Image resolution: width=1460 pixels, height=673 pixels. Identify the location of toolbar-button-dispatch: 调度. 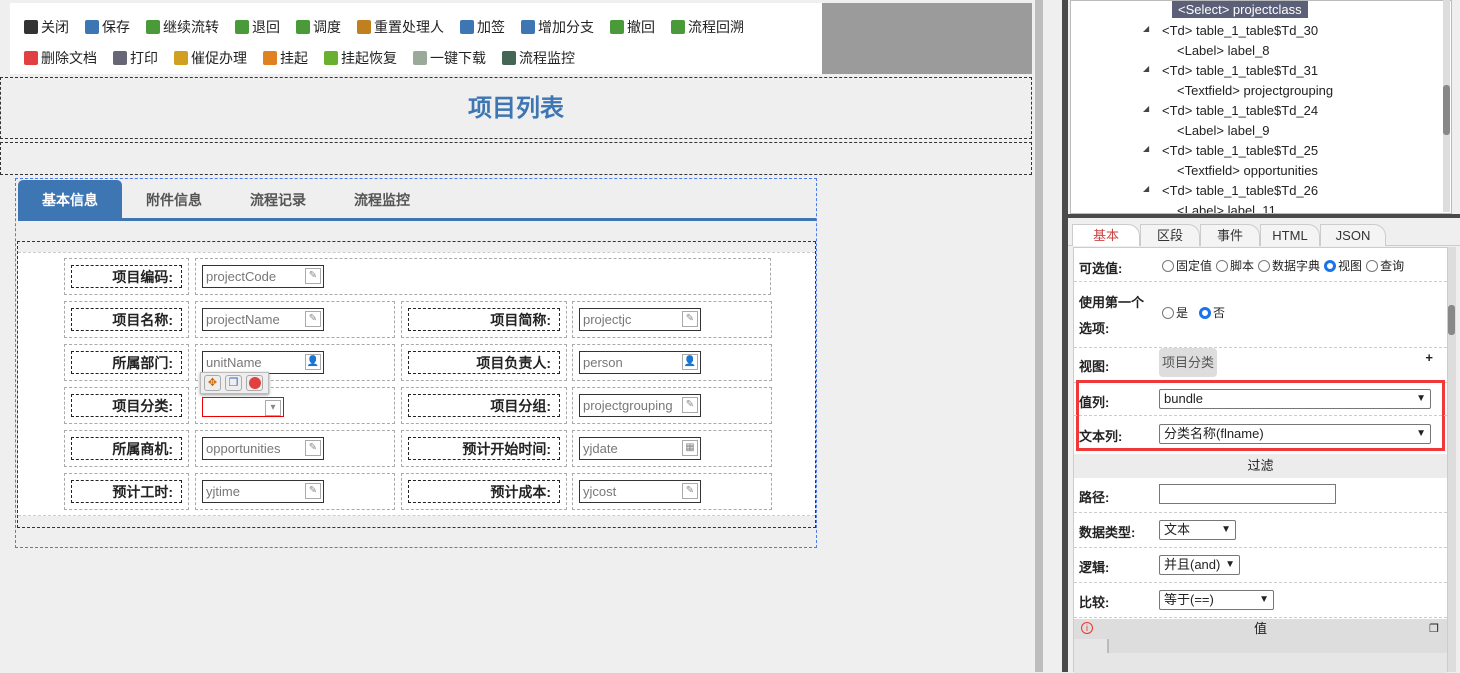
(318, 27).